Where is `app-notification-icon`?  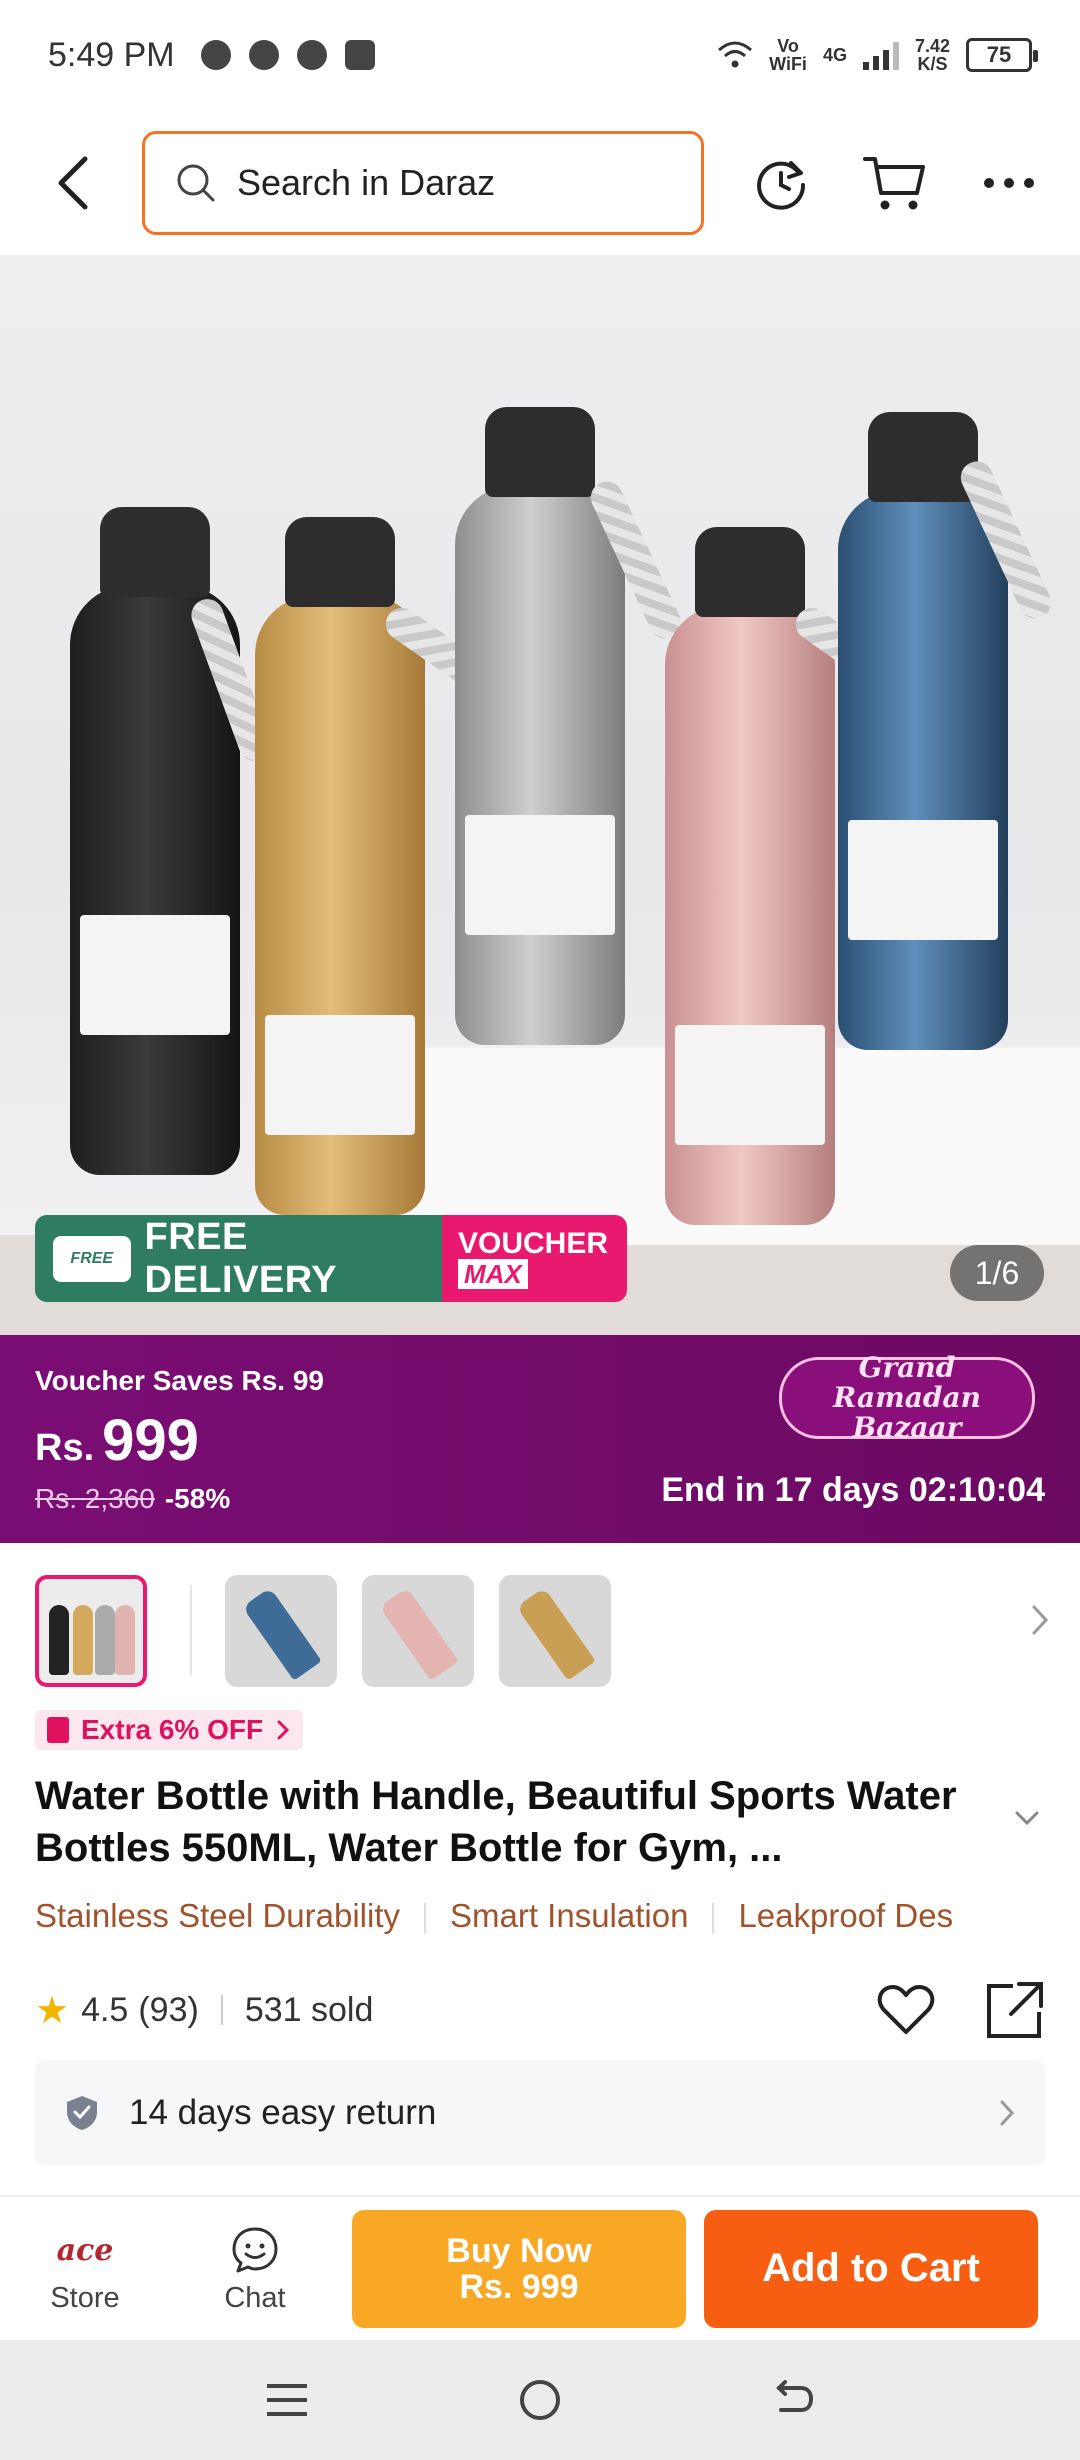
app-notification-icon is located at coordinates (311, 55).